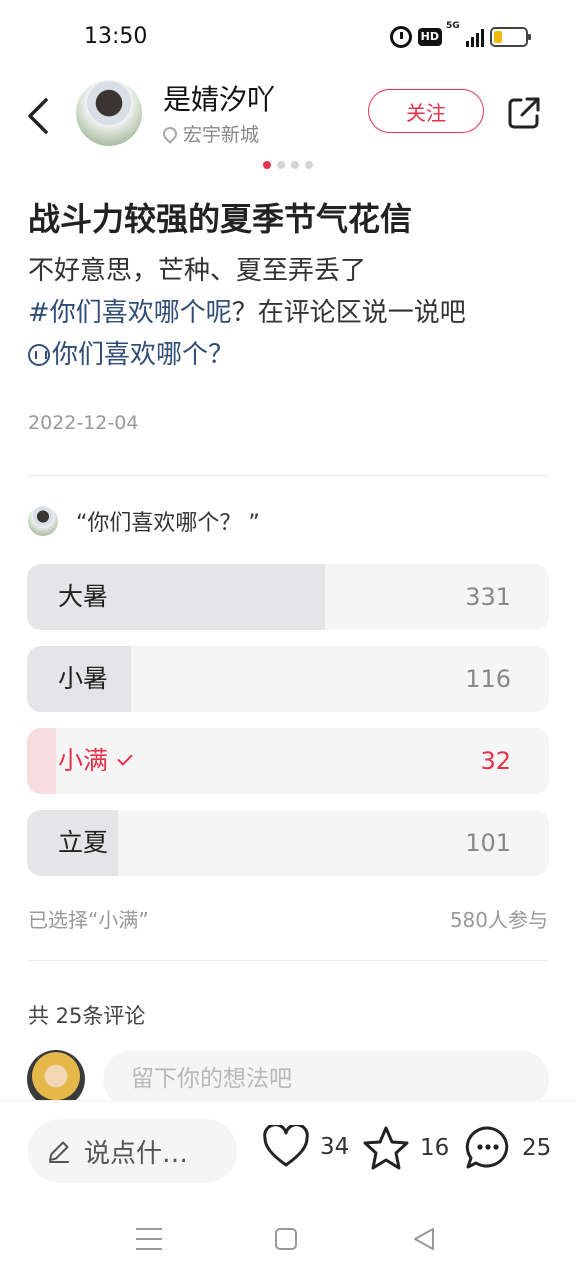 Image resolution: width=576 pixels, height=1280 pixels. I want to click on status-icons: HD 5G, so click(460, 34).